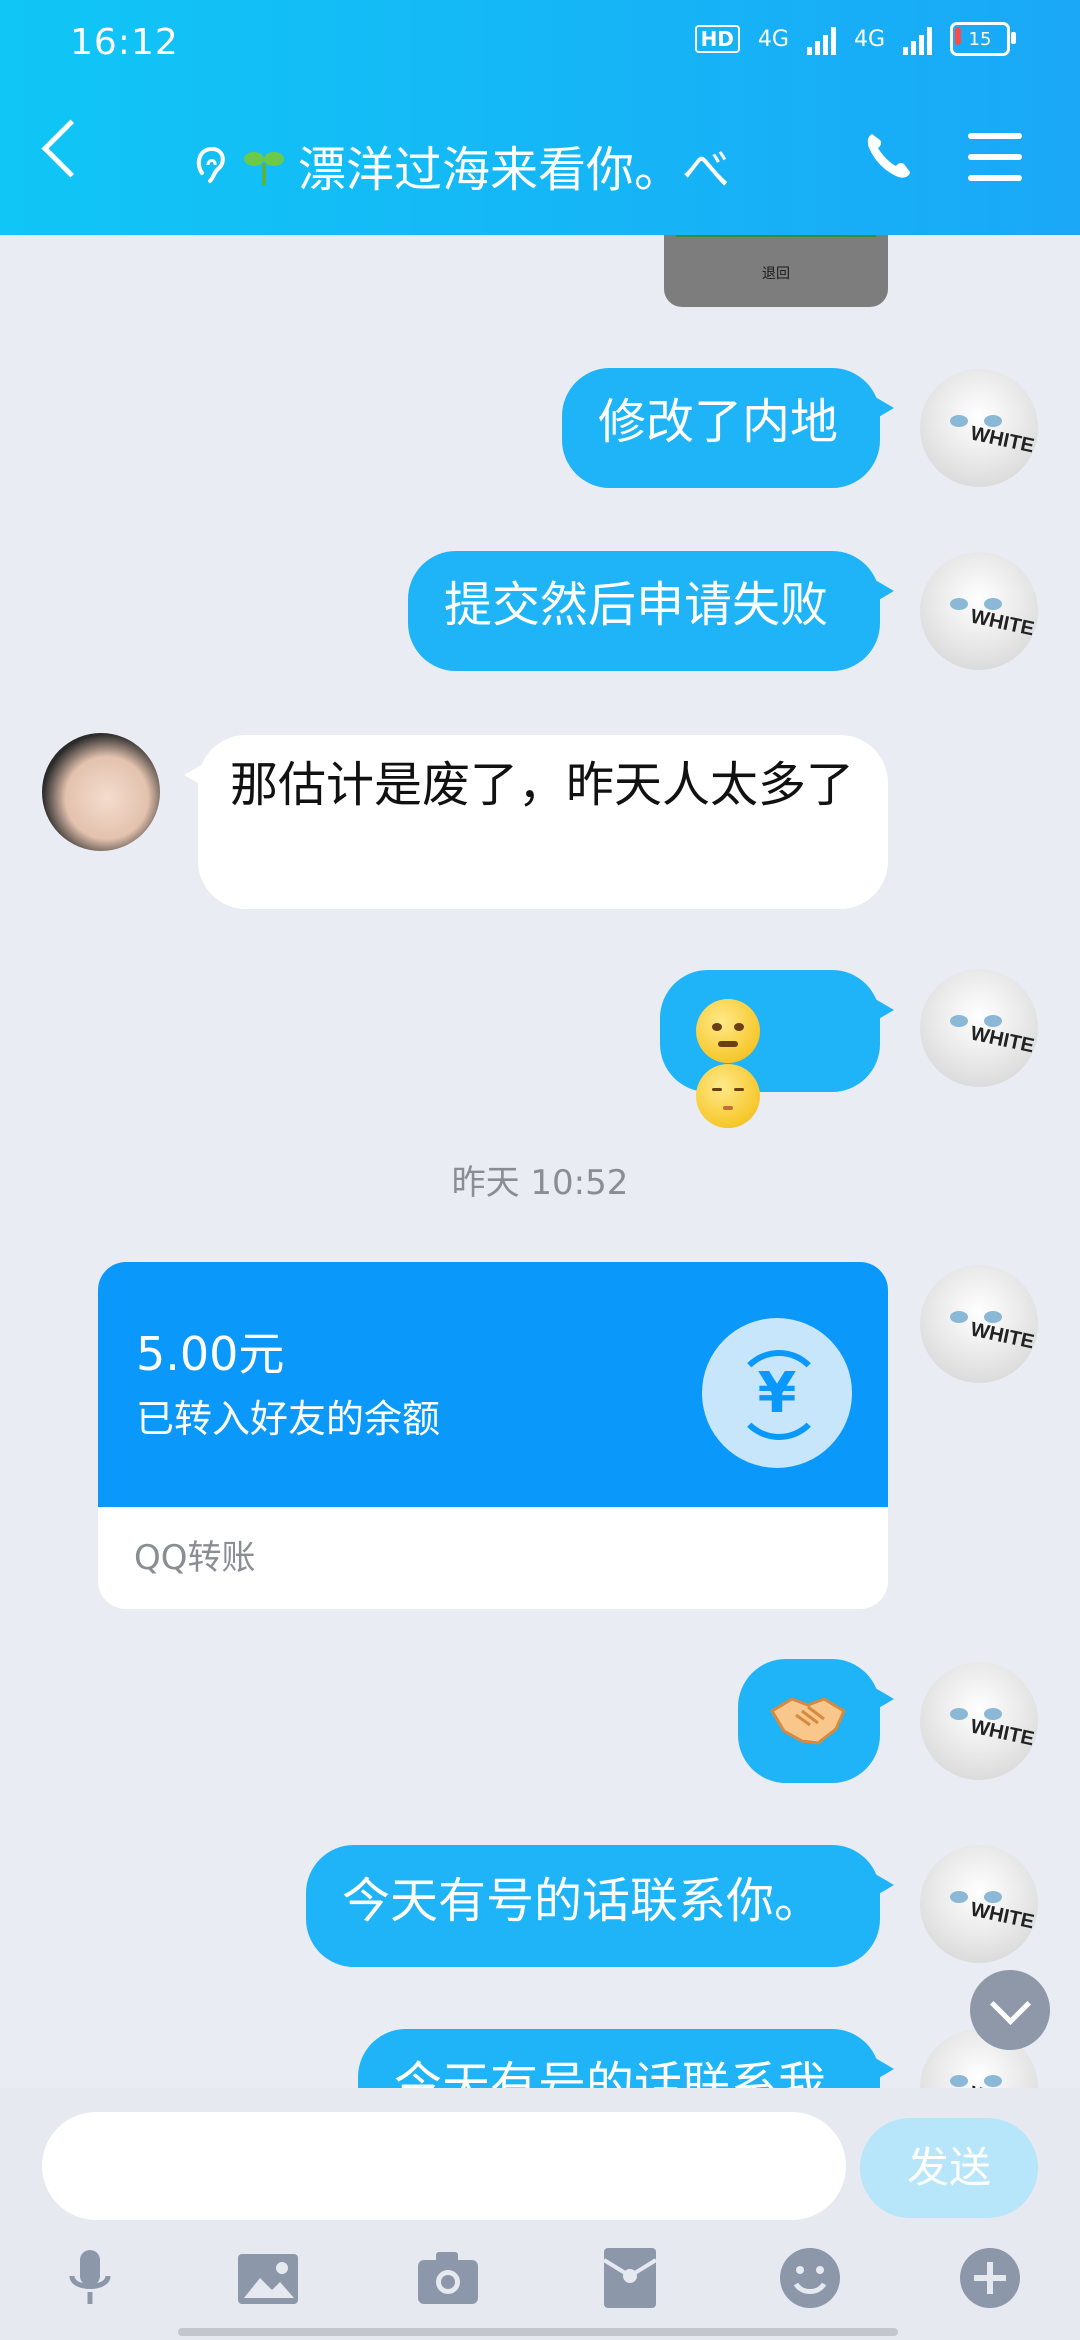 This screenshot has height=2340, width=1080. I want to click on message-bubble: 修改了内地, so click(728, 428).